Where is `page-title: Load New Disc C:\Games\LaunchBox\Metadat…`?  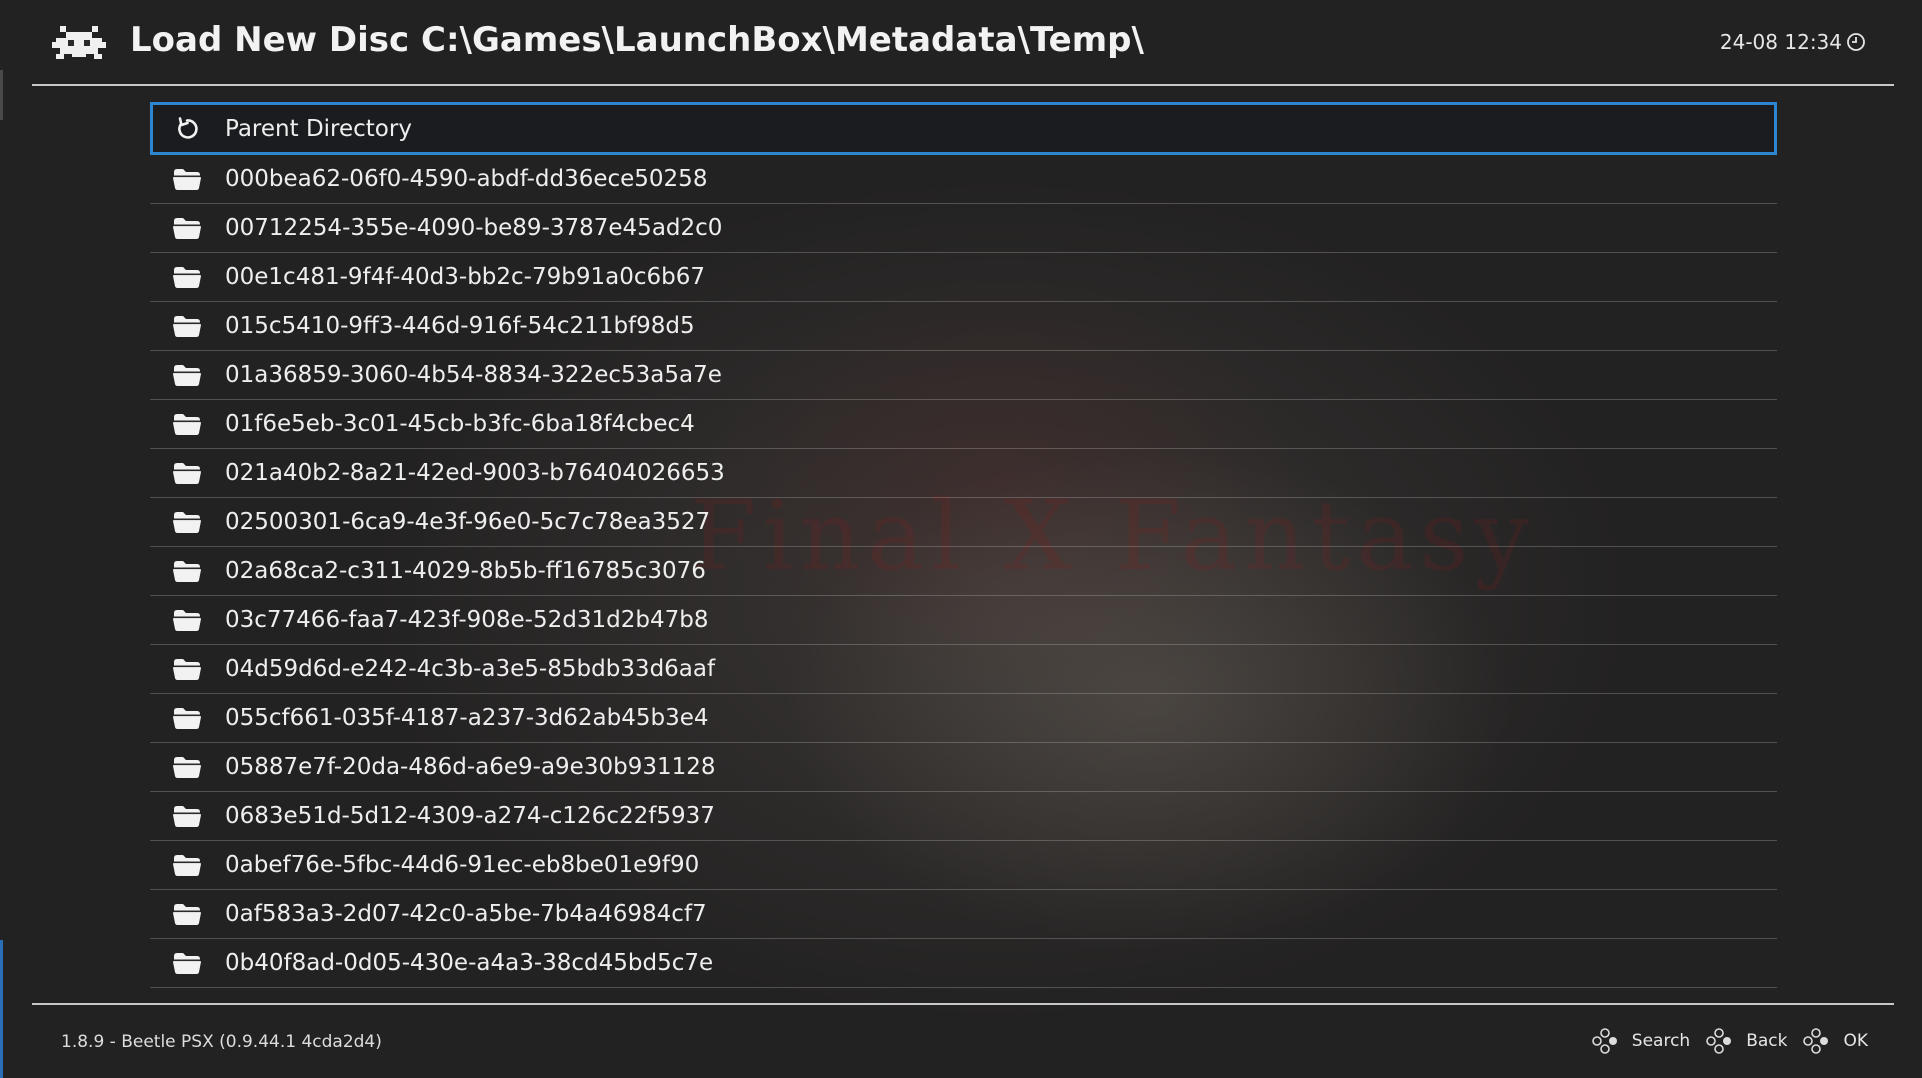
page-title: Load New Disc C:\Games\LaunchBox\Metadat… is located at coordinates (637, 40).